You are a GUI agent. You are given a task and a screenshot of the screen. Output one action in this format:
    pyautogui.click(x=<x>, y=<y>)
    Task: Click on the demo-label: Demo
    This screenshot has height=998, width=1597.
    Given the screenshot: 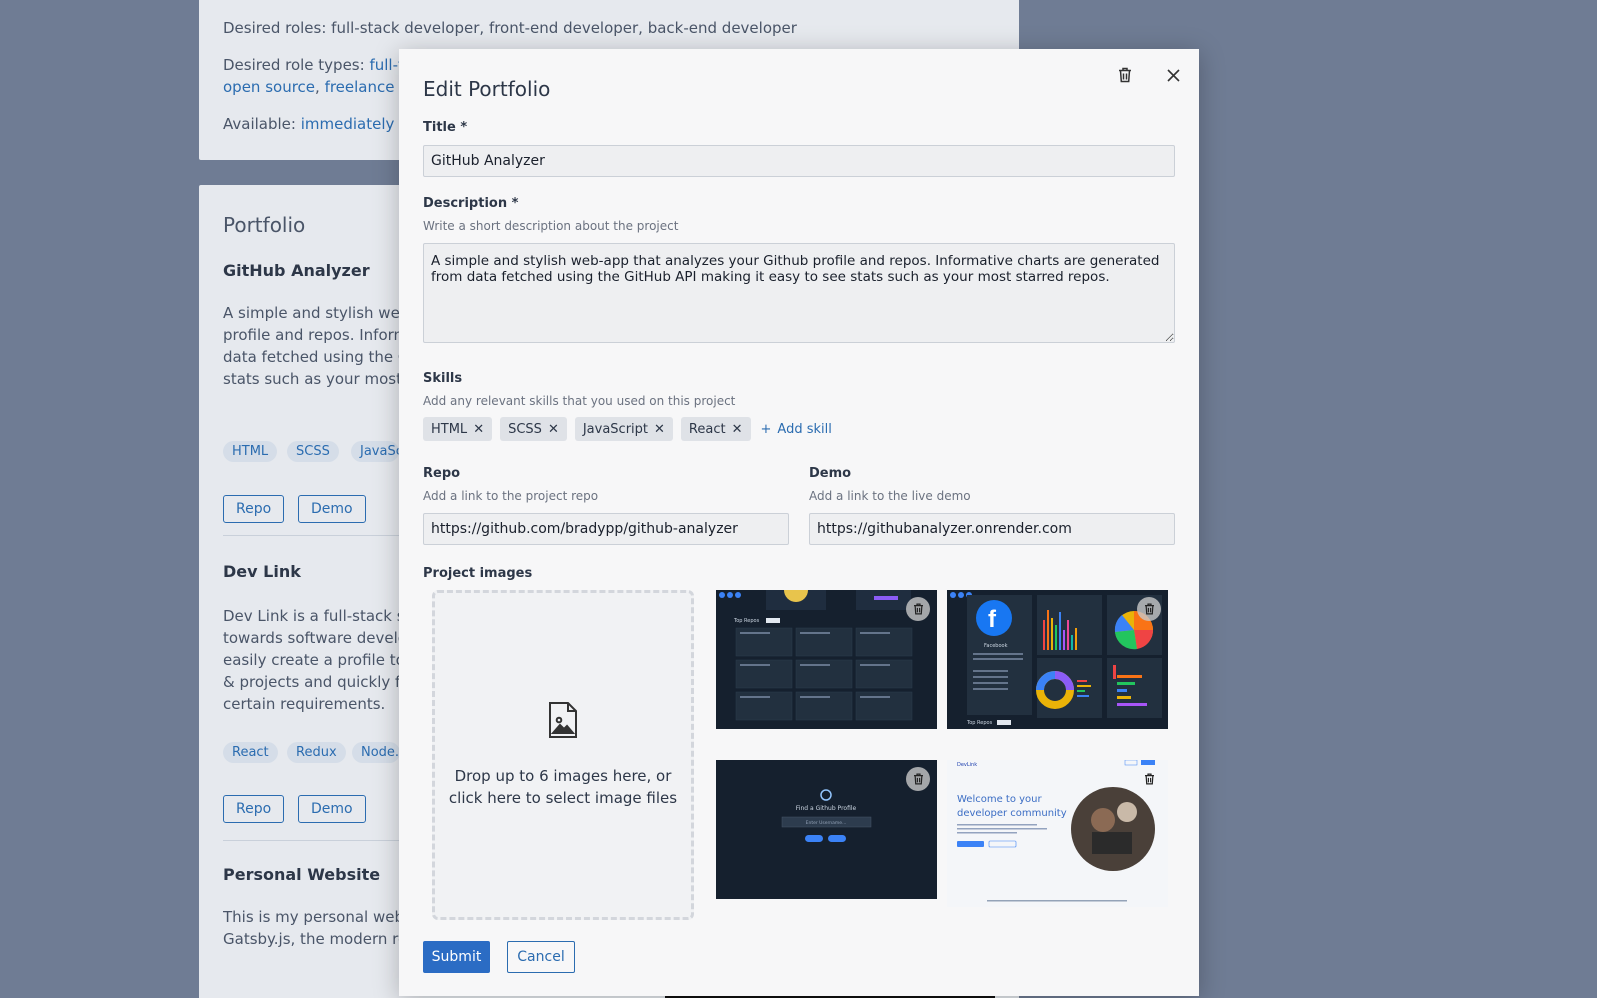 What is the action you would take?
    pyautogui.click(x=830, y=473)
    